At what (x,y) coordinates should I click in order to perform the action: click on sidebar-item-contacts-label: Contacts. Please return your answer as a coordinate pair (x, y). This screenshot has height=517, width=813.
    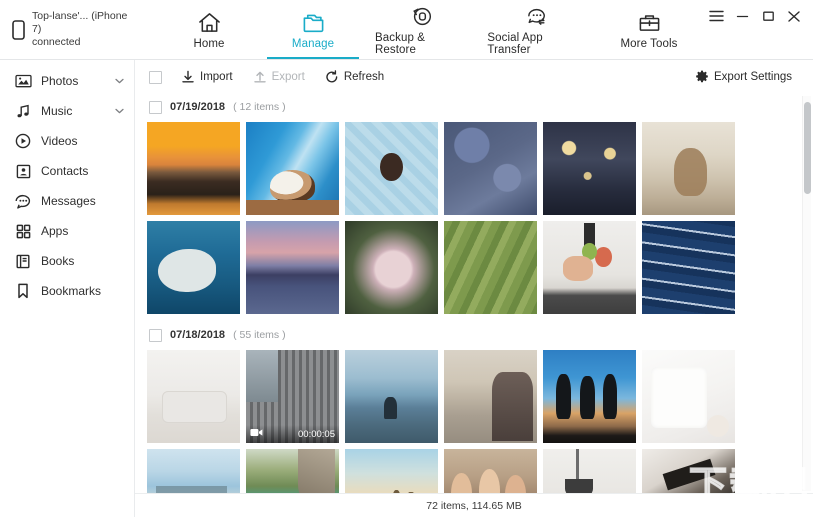
    Looking at the image, I should click on (65, 171).